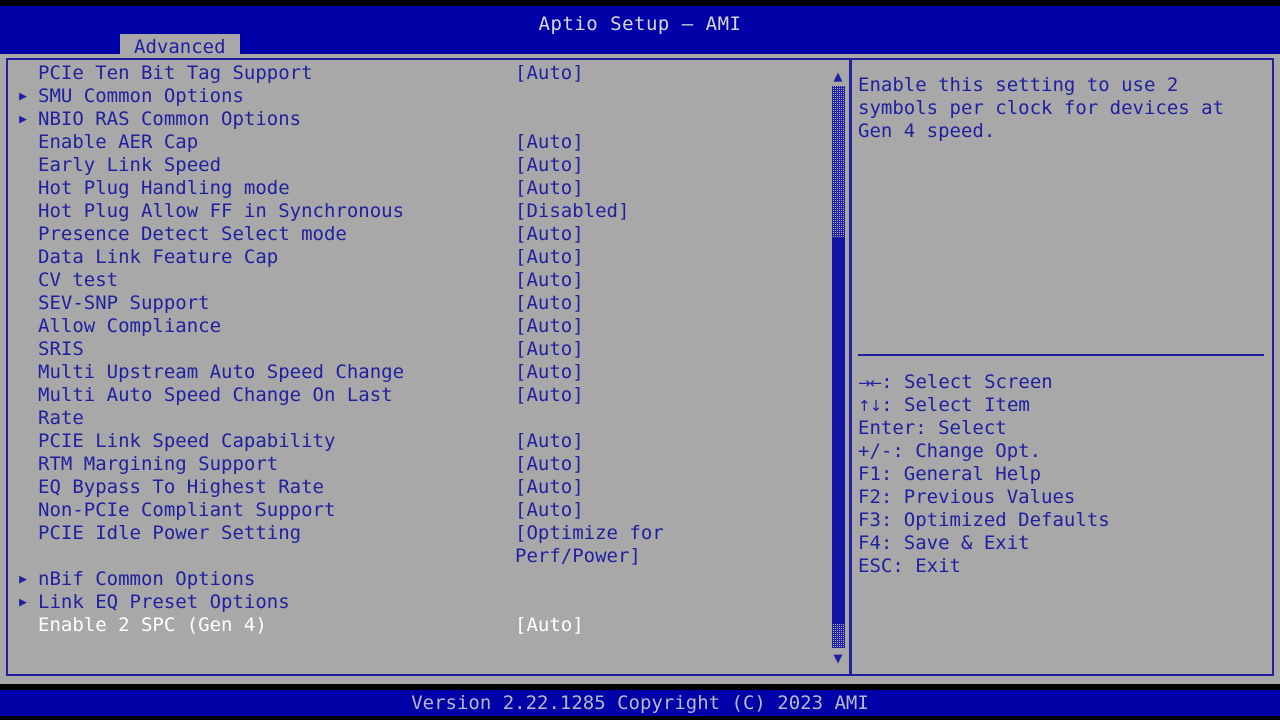 The height and width of the screenshot is (720, 1280). I want to click on scroll-down-arrow-icon: ▼, so click(838, 659).